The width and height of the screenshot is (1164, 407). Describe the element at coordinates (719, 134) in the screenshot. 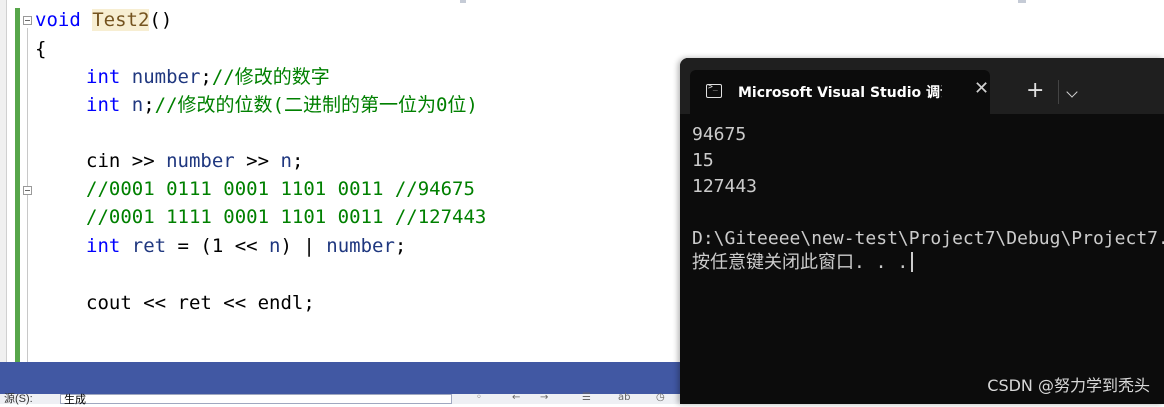

I see `terminal-line: 94675` at that location.